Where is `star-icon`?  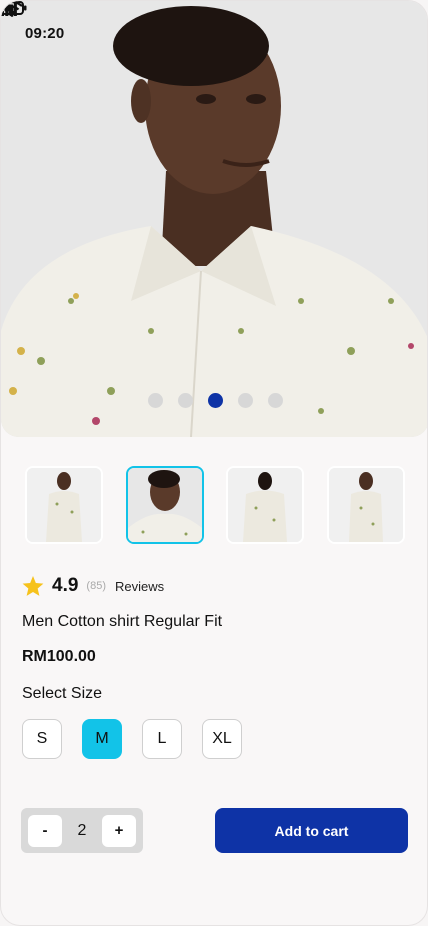 star-icon is located at coordinates (33, 585).